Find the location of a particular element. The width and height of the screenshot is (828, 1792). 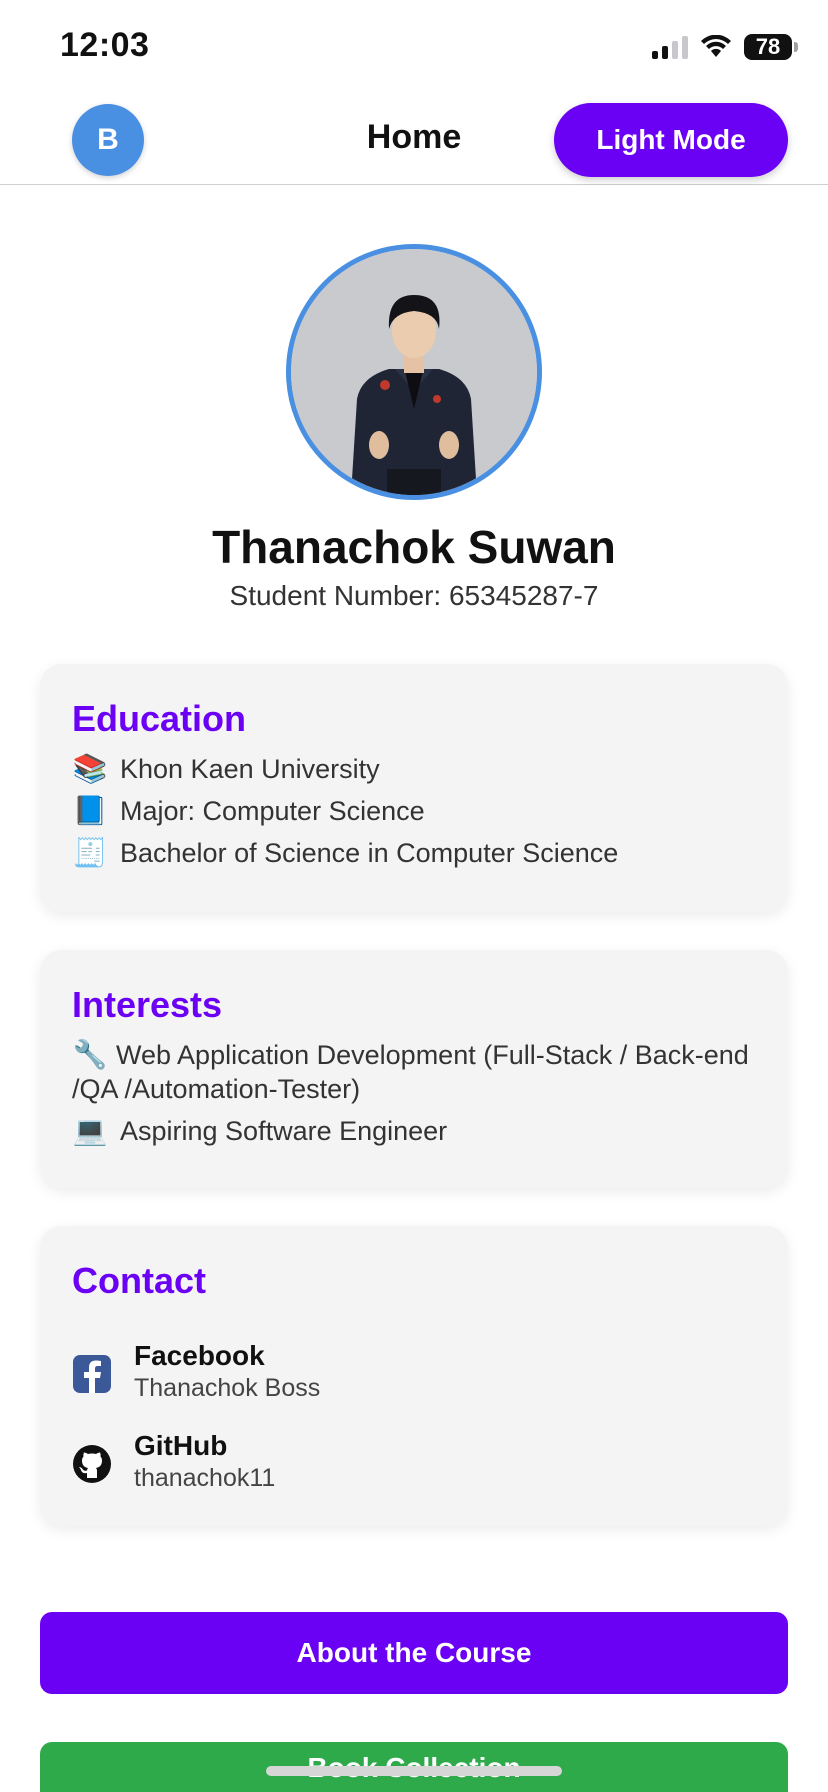

signal-icon is located at coordinates (670, 47).